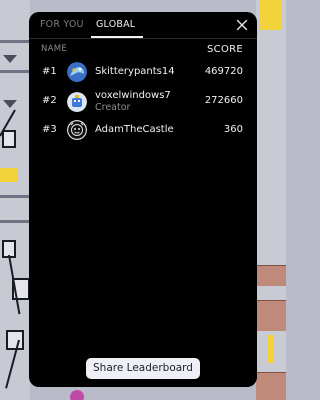  What do you see at coordinates (49, 100) in the screenshot?
I see `rank-label: #2` at bounding box center [49, 100].